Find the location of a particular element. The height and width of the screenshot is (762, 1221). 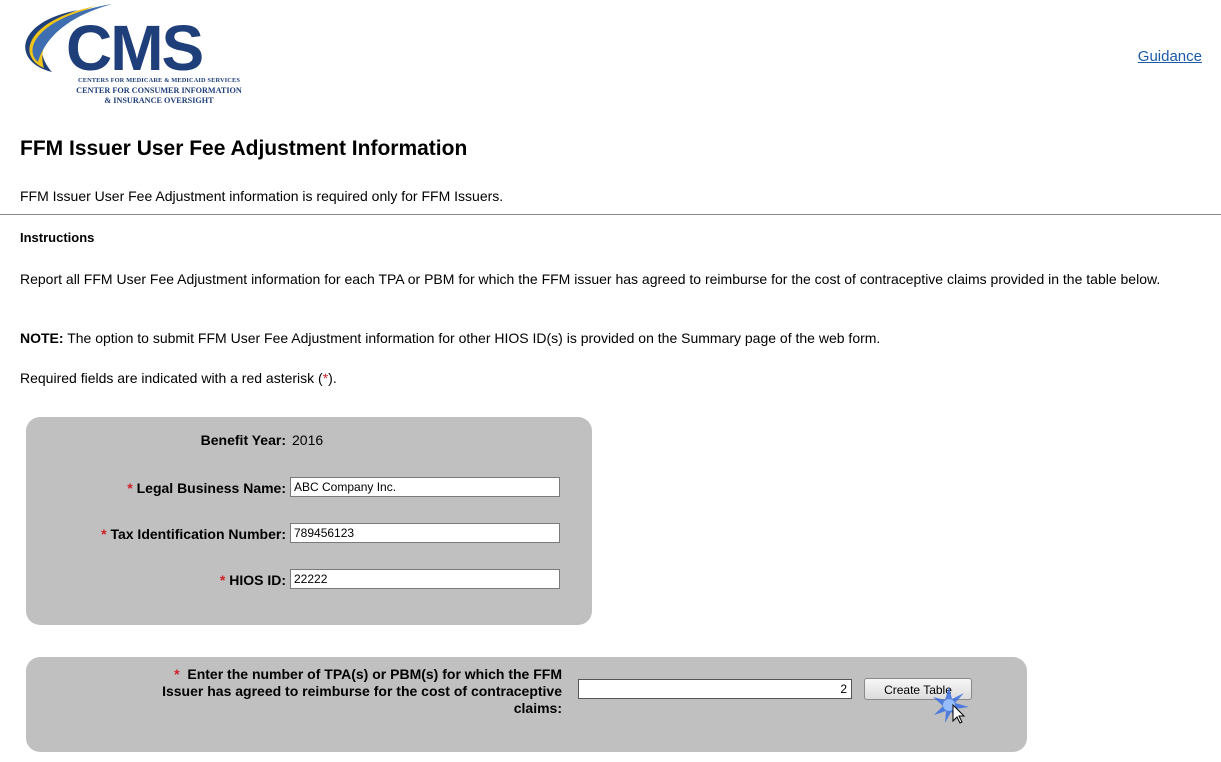

benefit-year-value: 2016 is located at coordinates (308, 440).